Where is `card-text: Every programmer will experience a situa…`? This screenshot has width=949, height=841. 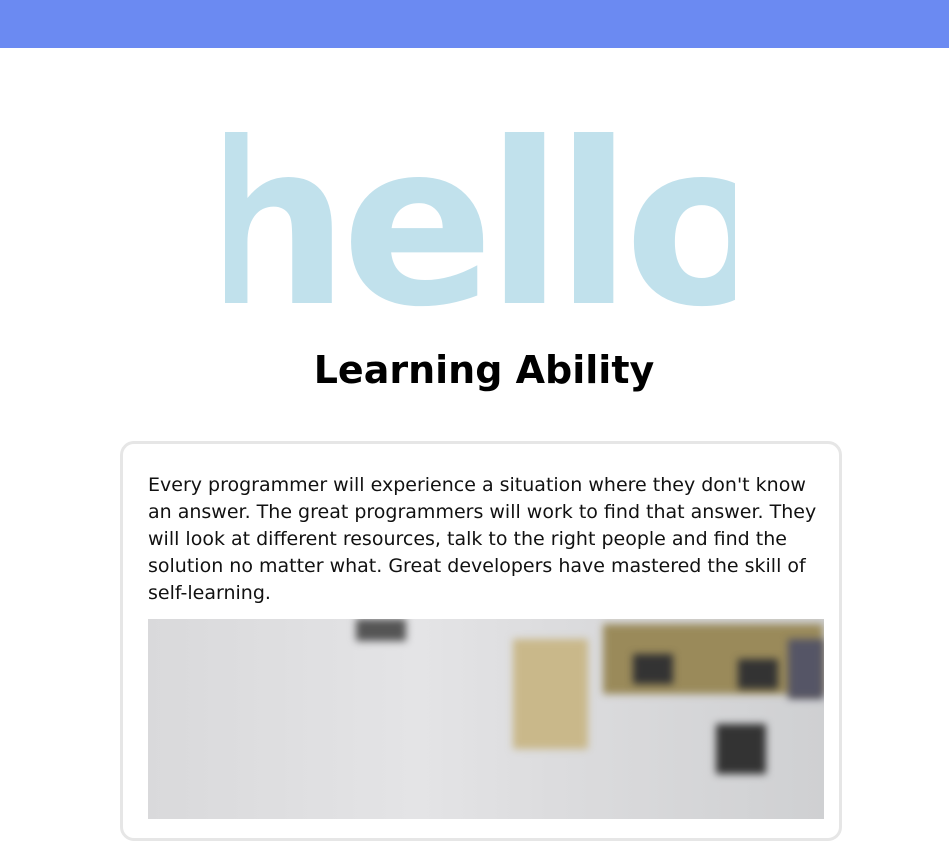 card-text: Every programmer will experience a situa… is located at coordinates (482, 539).